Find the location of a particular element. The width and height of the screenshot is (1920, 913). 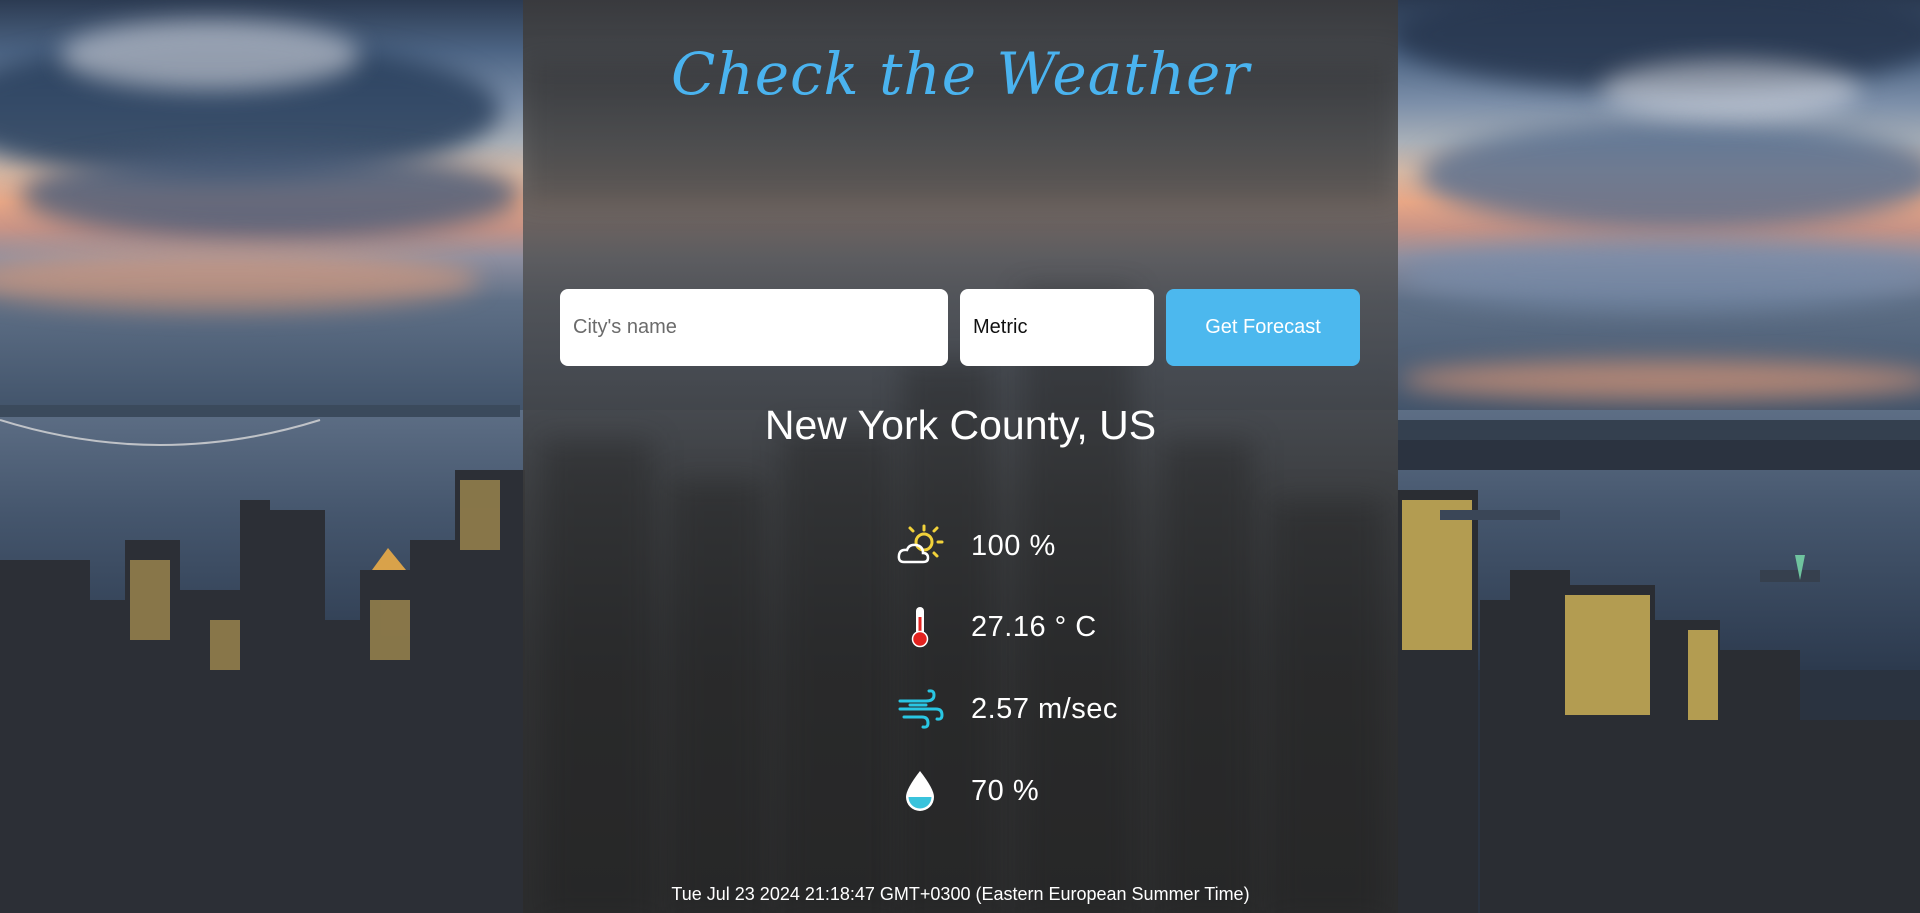

water-drop-icon is located at coordinates (920, 791).